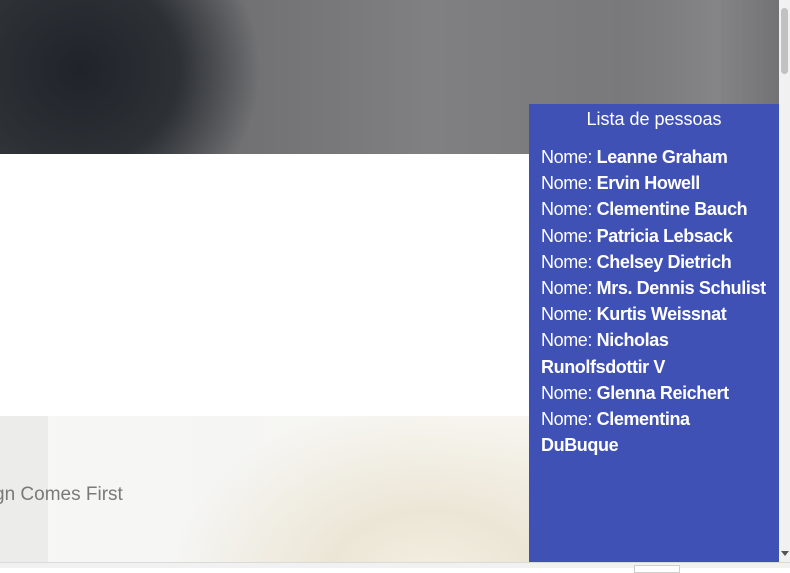 Image resolution: width=790 pixels, height=573 pixels. I want to click on person-name: Kurtis Weissnat, so click(661, 314).